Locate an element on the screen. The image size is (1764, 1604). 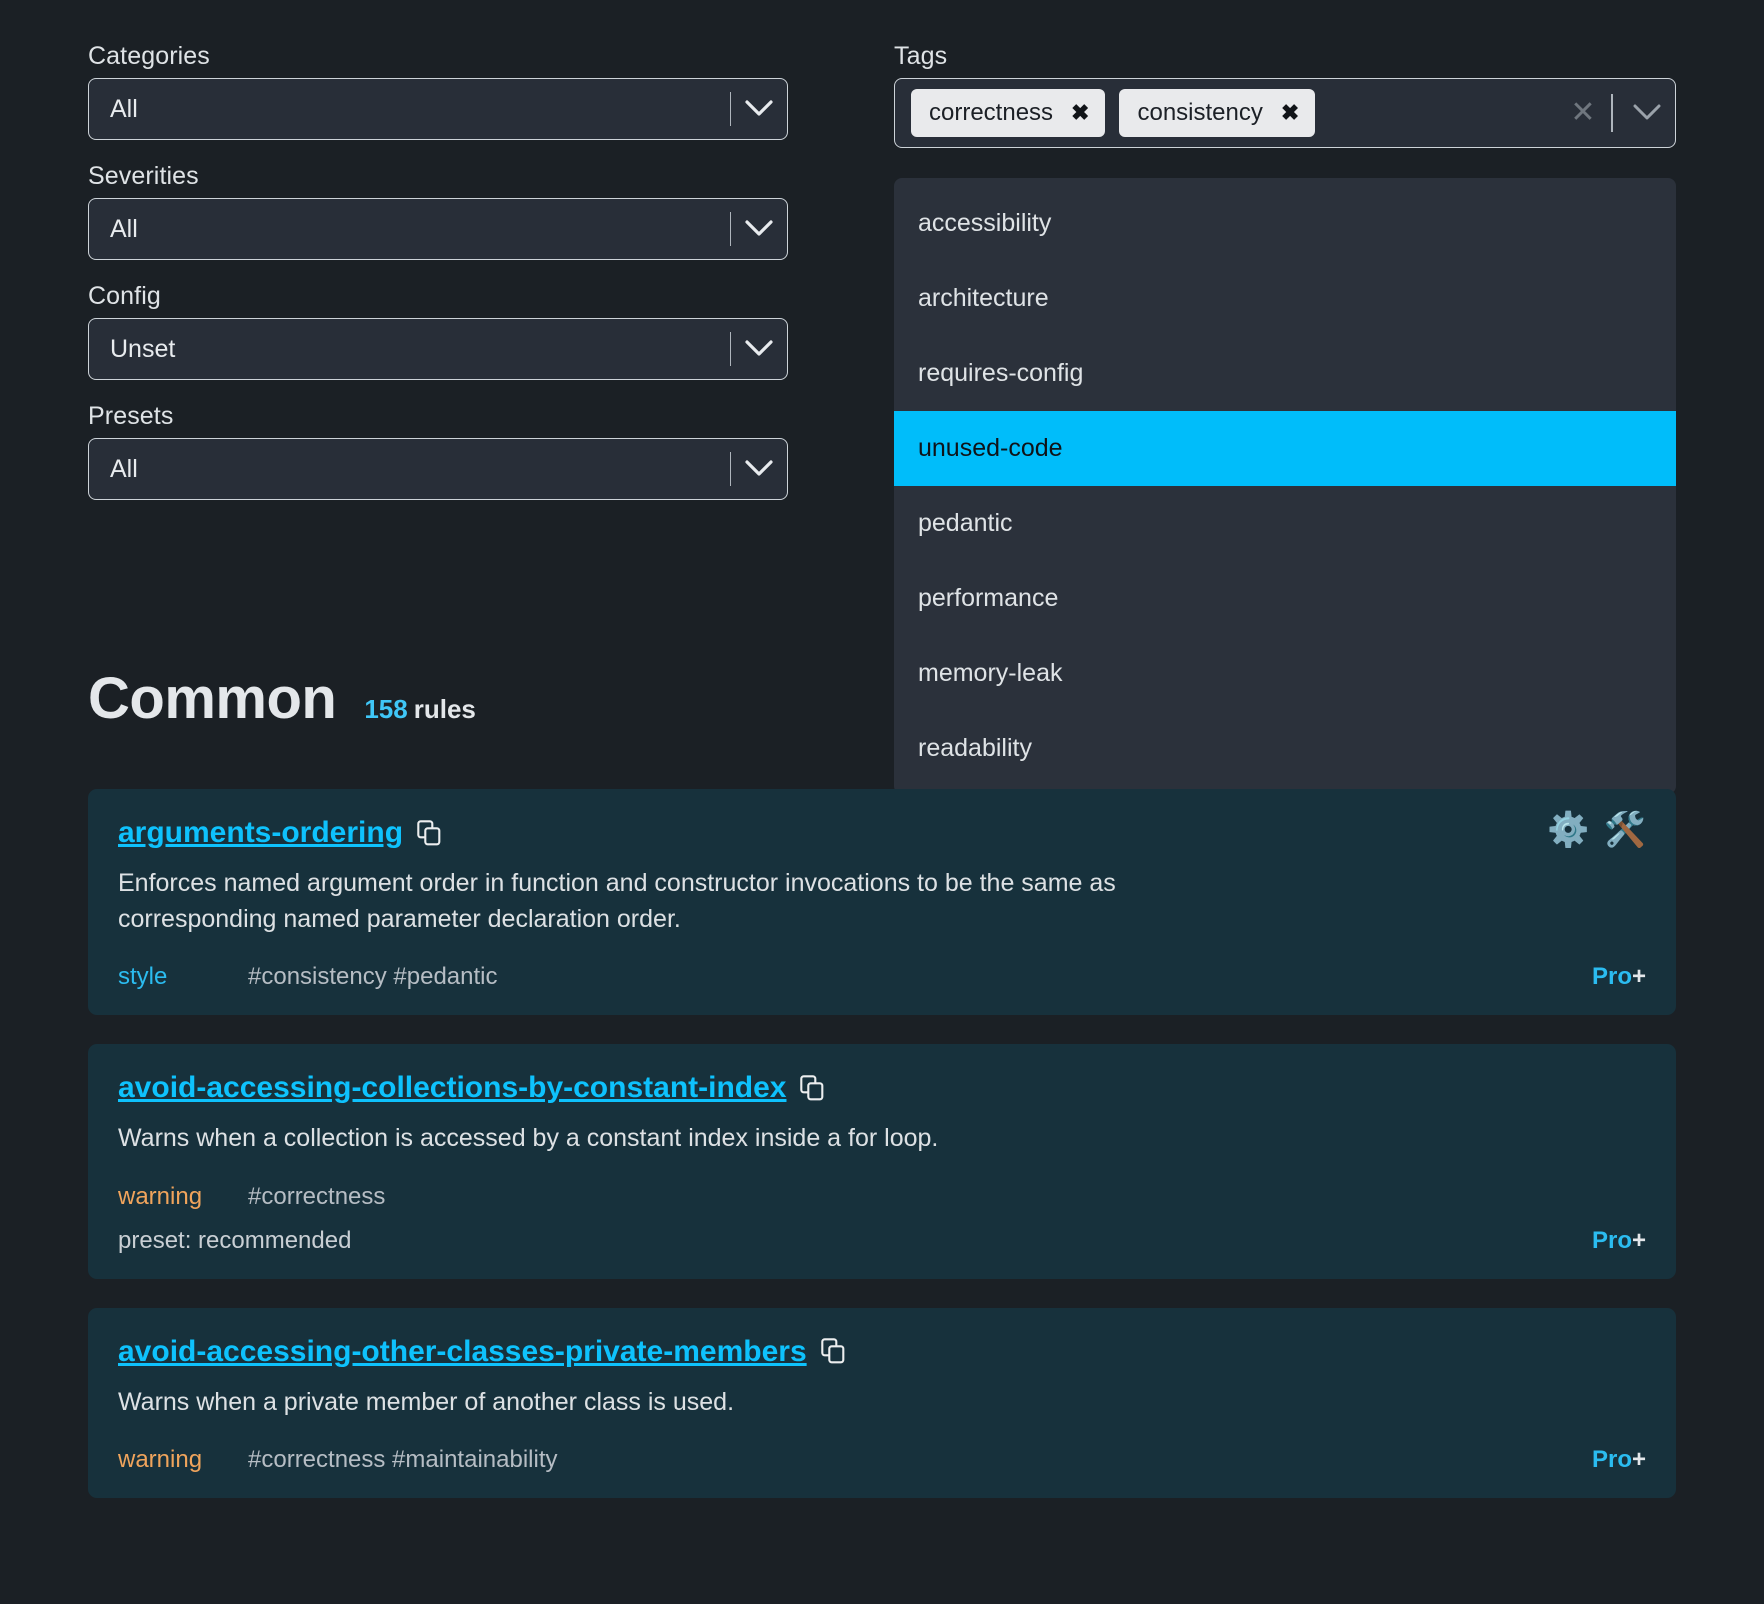
presets-label: Presets is located at coordinates (131, 416).